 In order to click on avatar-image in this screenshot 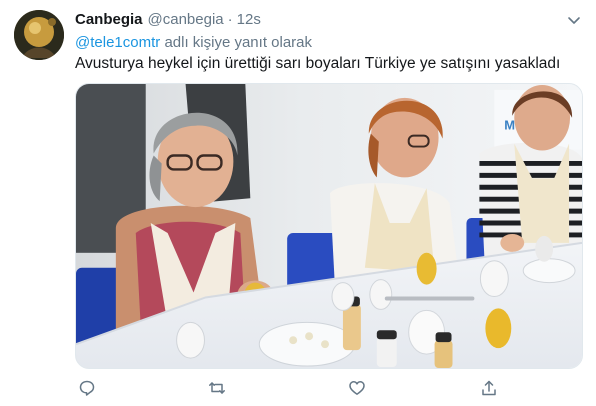, I will do `click(39, 35)`.